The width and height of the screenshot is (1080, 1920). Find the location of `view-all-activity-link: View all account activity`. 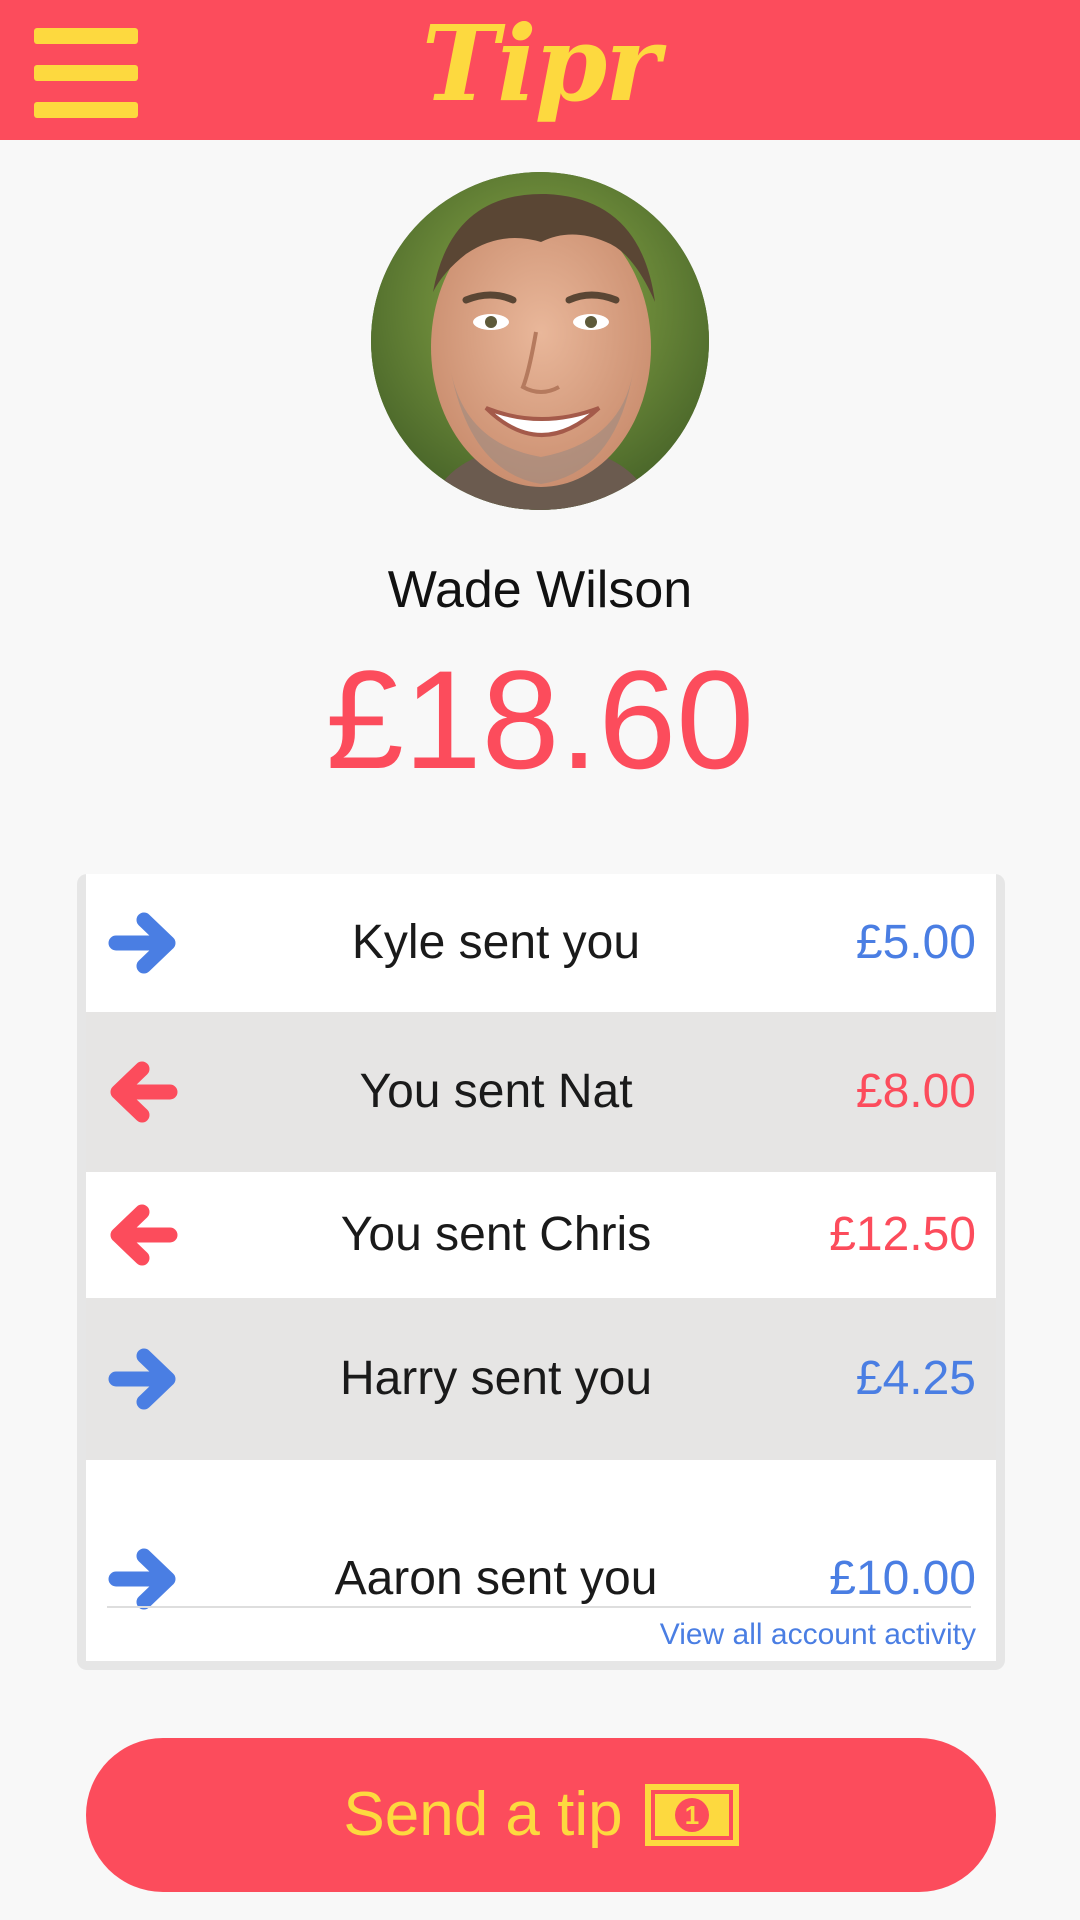

view-all-activity-link: View all account activity is located at coordinates (818, 1635).